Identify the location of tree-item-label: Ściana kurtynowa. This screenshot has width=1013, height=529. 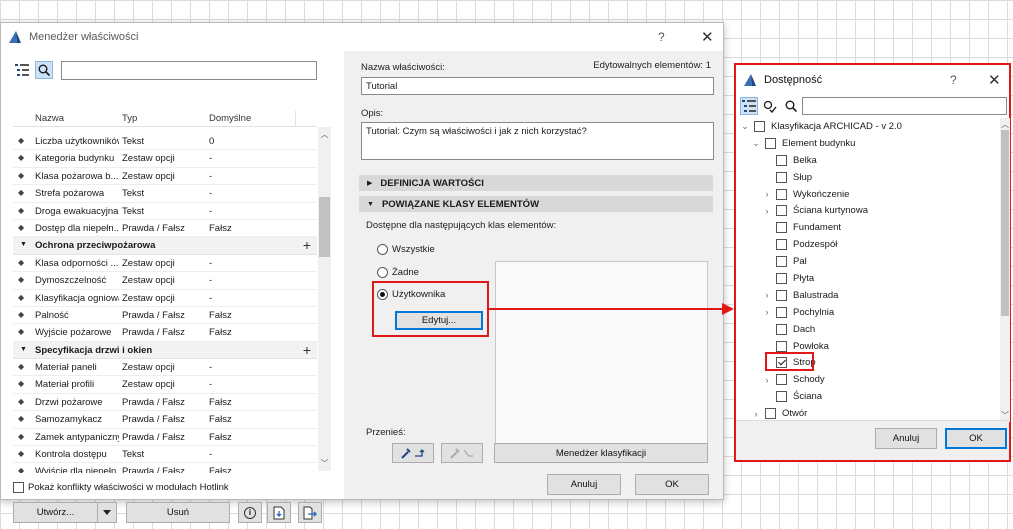
(830, 211).